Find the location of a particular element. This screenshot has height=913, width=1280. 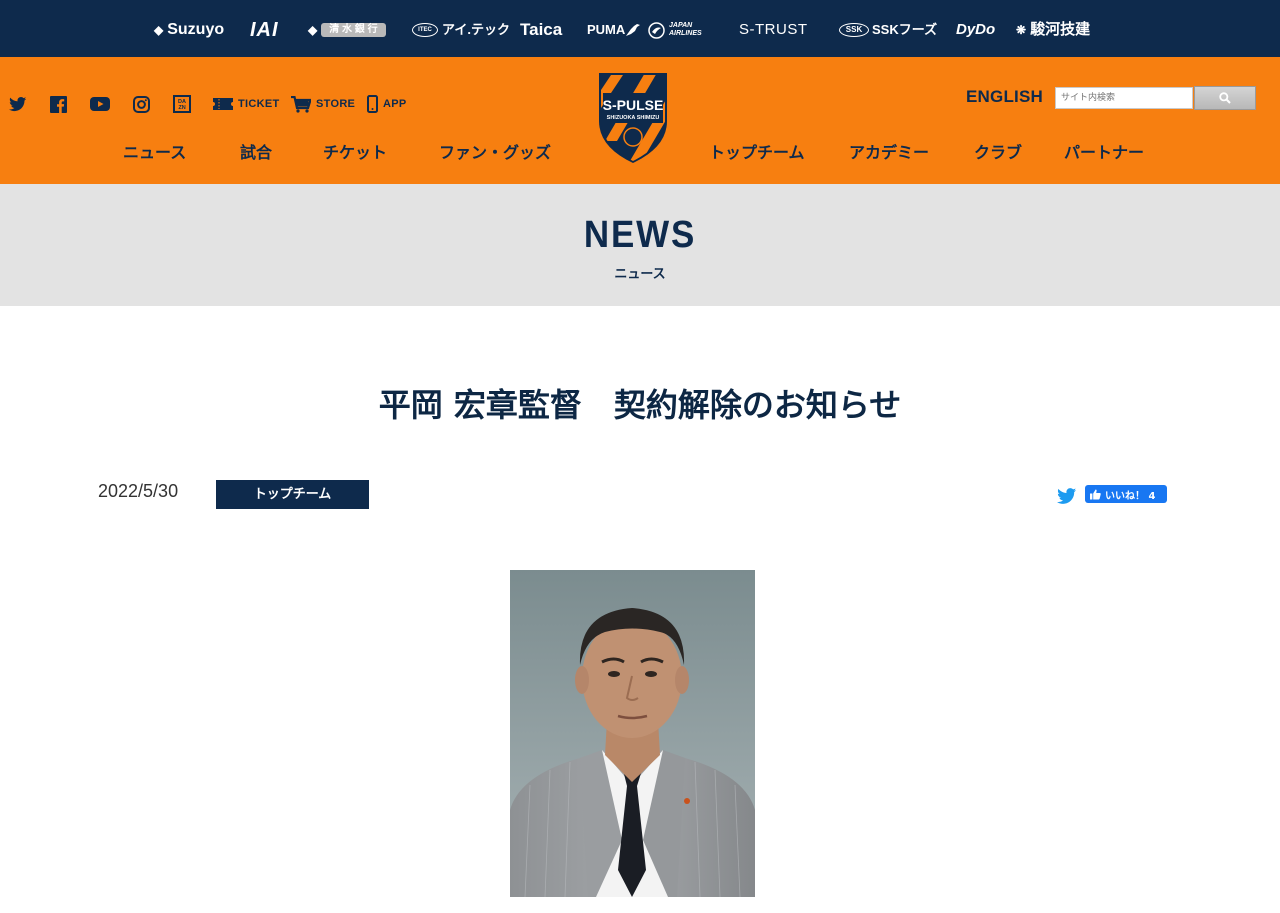

instagram-link is located at coordinates (141, 104).